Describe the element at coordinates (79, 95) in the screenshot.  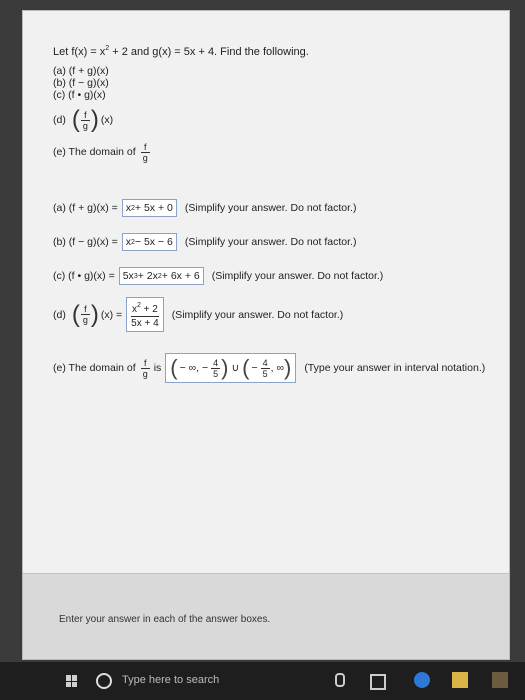
I see `part-c: (c) (f • g)(x)` at that location.